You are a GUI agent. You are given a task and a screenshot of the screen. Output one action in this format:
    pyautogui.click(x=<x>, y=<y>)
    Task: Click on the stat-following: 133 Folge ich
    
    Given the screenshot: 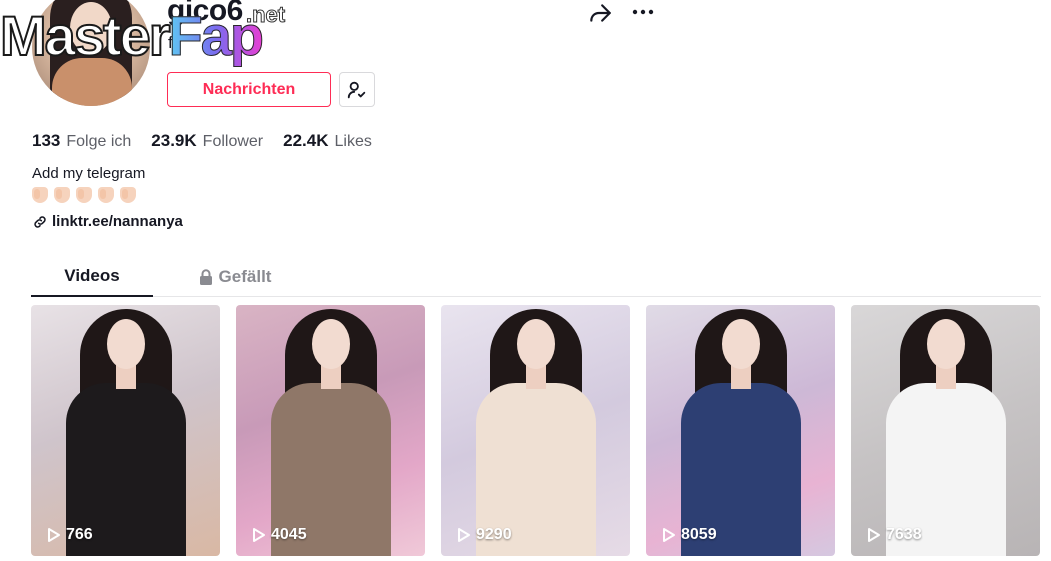 What is the action you would take?
    pyautogui.click(x=81, y=141)
    